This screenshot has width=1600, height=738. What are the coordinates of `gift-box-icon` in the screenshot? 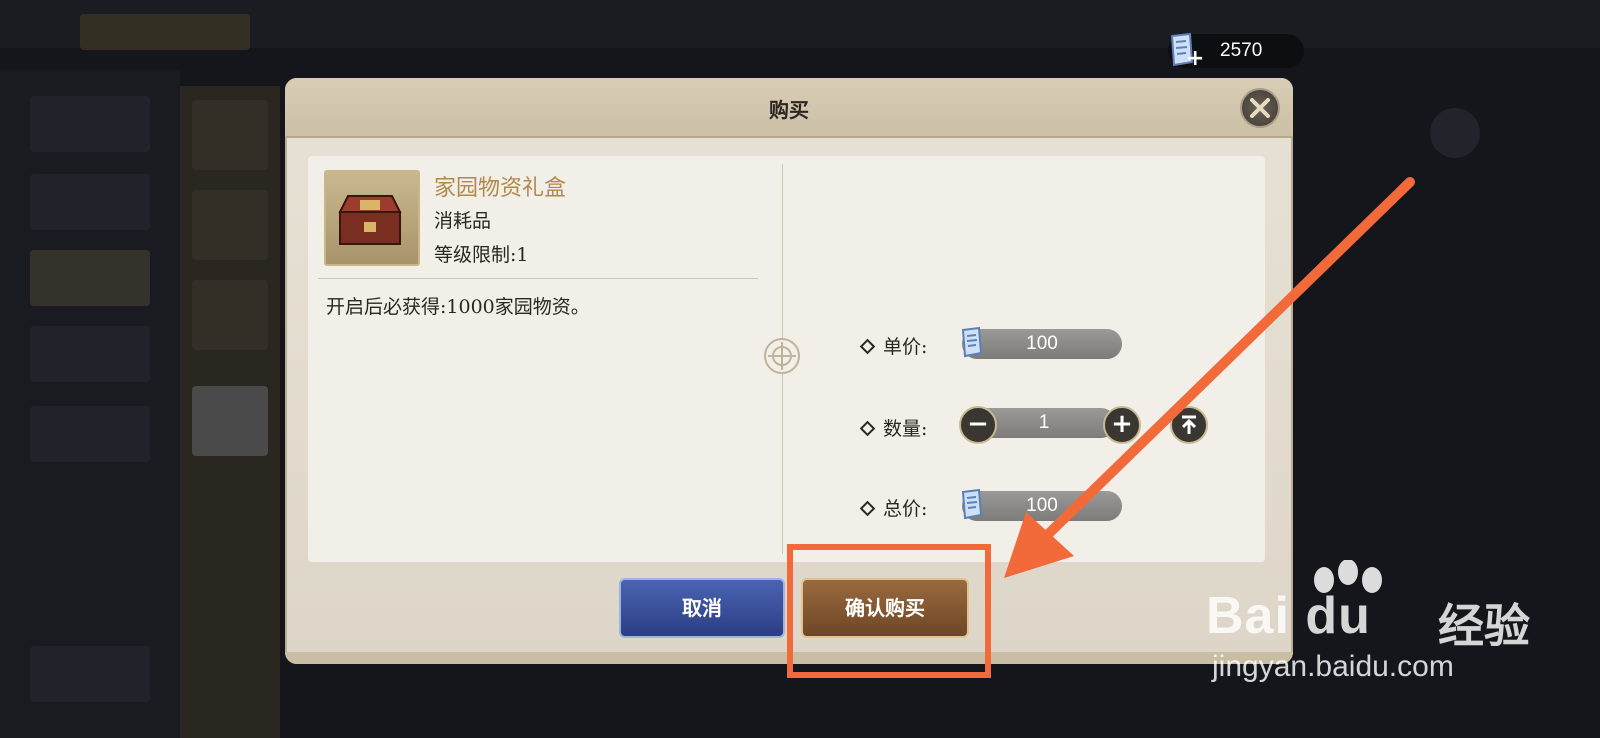 It's located at (370, 220).